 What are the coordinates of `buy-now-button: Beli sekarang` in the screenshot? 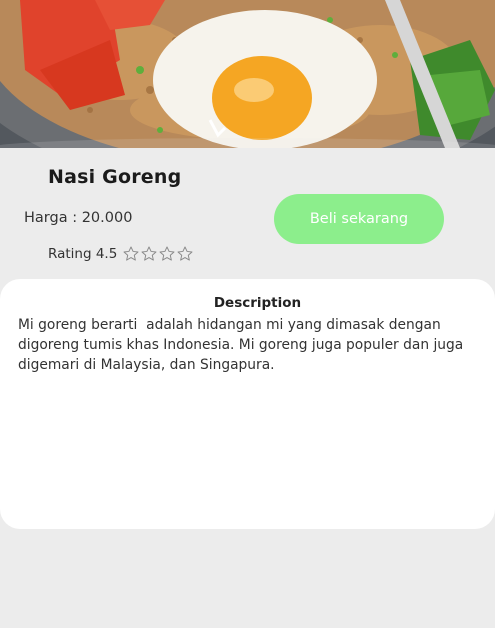 It's located at (359, 219).